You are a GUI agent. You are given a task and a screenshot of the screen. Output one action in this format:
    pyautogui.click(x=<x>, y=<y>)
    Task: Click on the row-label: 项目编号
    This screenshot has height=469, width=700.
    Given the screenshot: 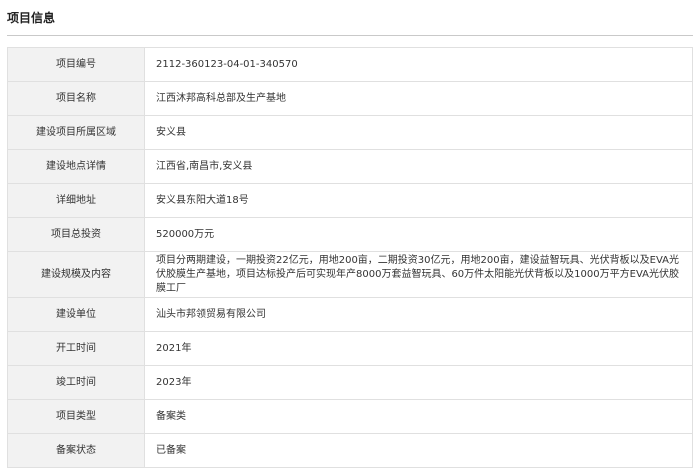 What is the action you would take?
    pyautogui.click(x=76, y=64)
    